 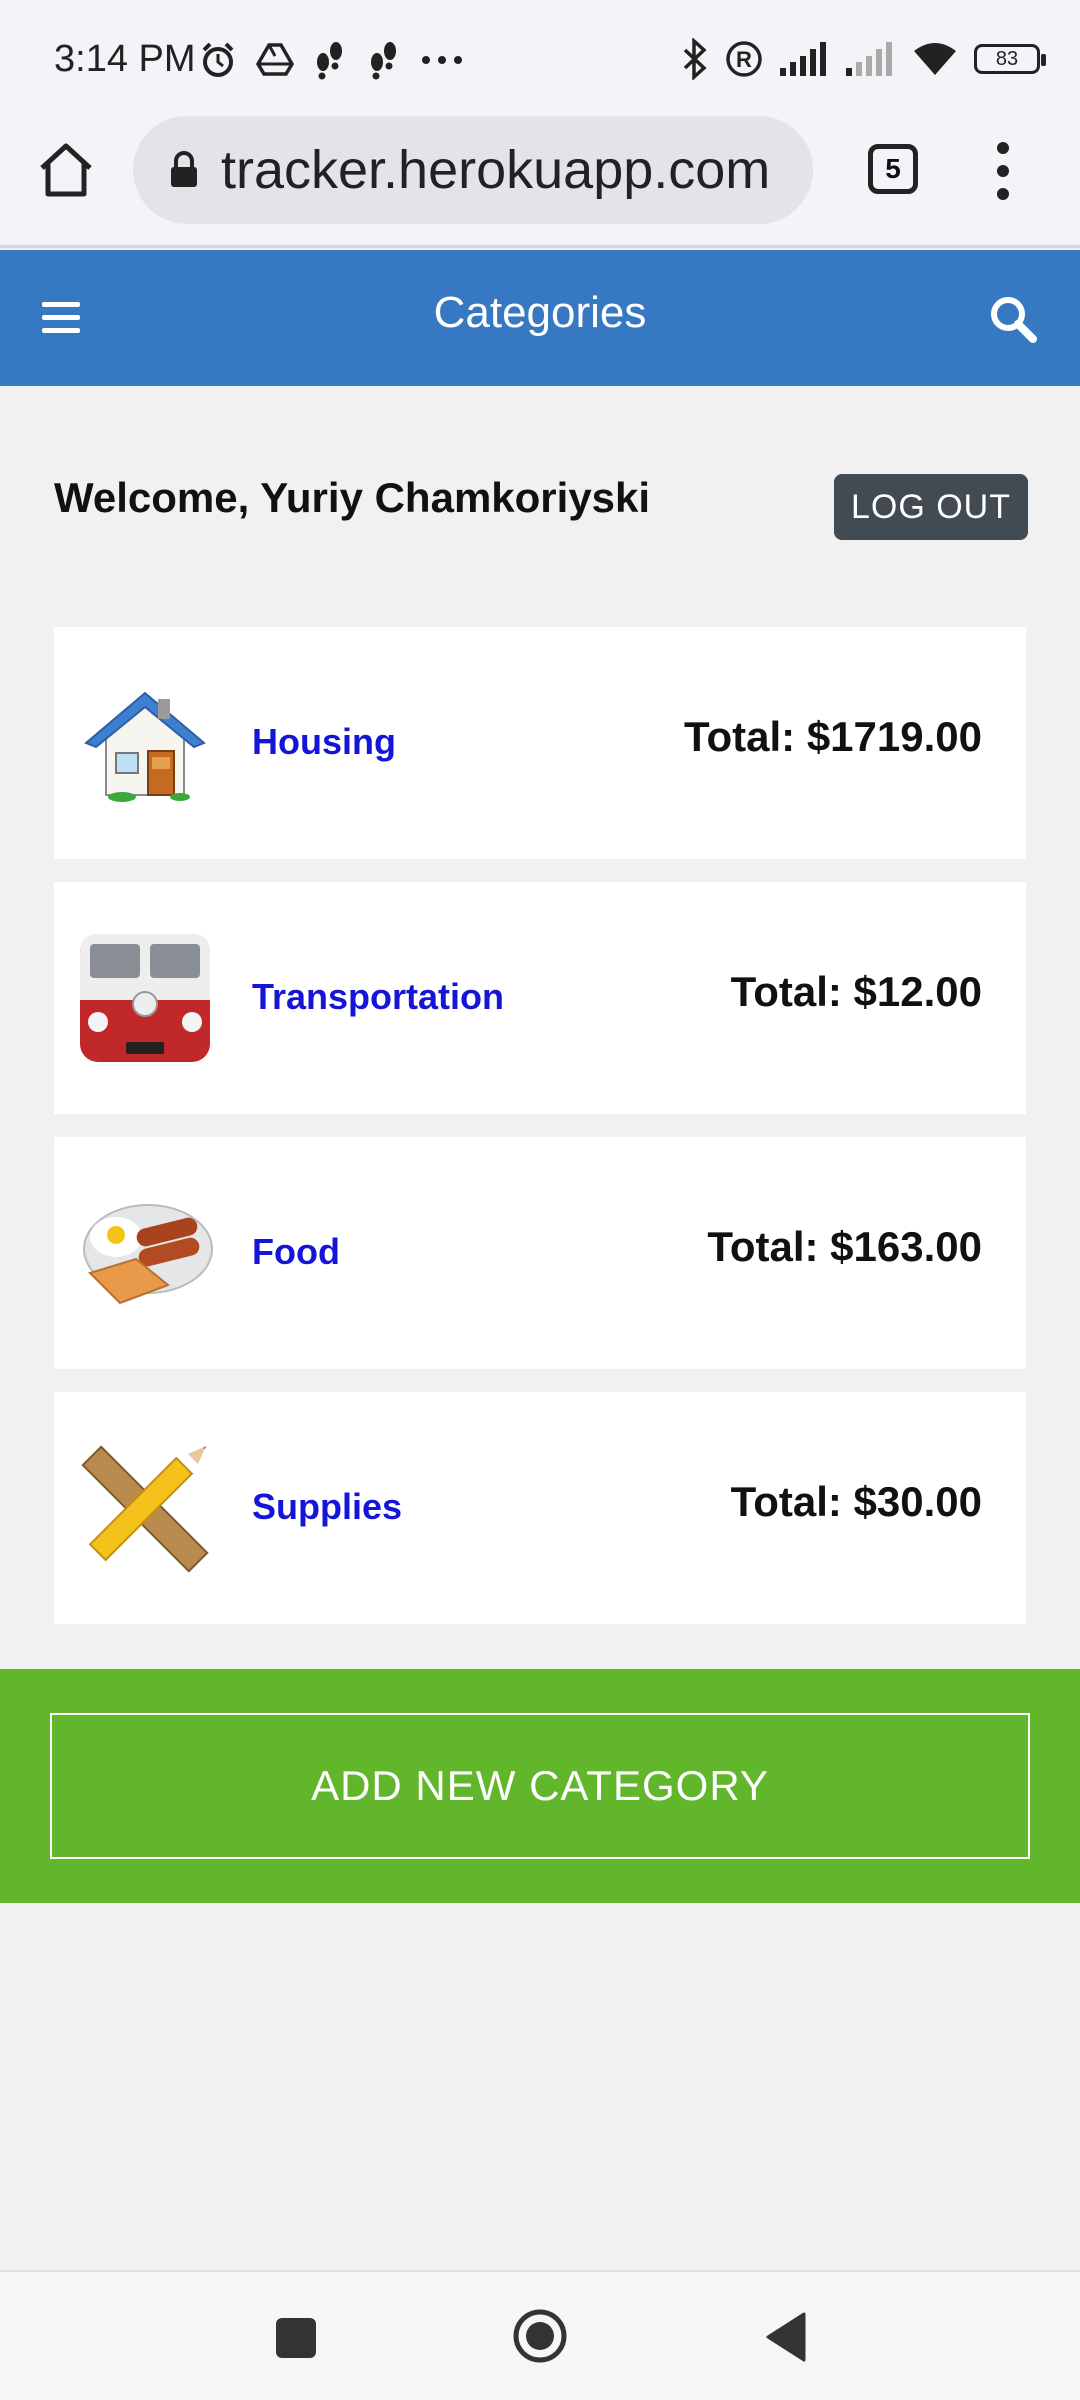 I want to click on category-total: Total: $163.00, so click(x=844, y=1246).